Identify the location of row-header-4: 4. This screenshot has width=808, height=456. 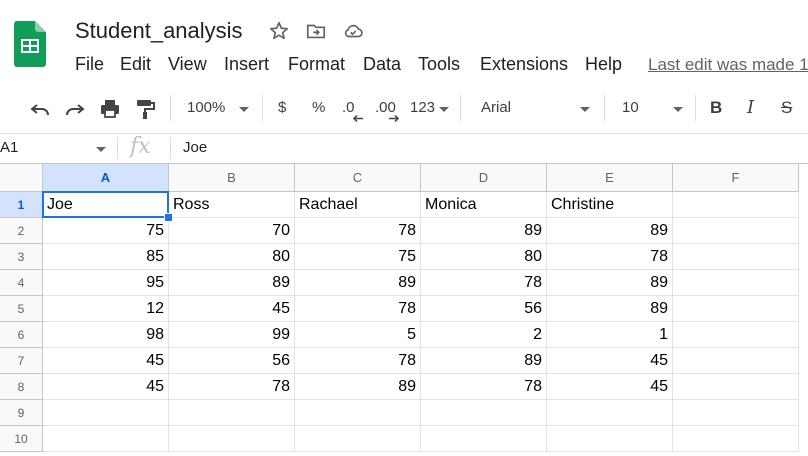
(21, 283).